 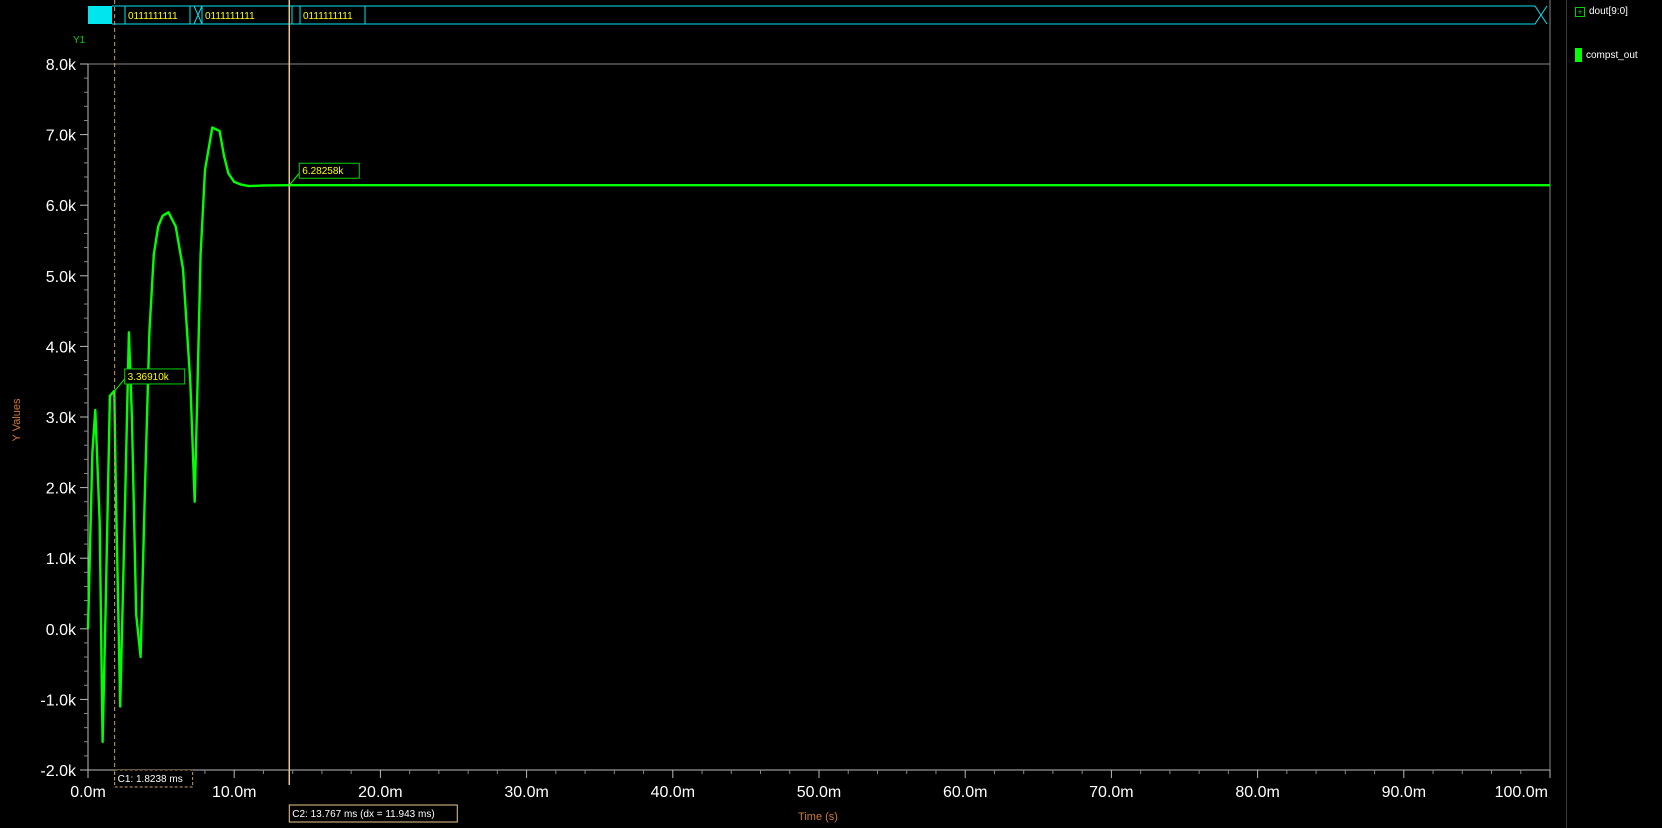 What do you see at coordinates (1580, 11) in the screenshot?
I see `expand-icon: +` at bounding box center [1580, 11].